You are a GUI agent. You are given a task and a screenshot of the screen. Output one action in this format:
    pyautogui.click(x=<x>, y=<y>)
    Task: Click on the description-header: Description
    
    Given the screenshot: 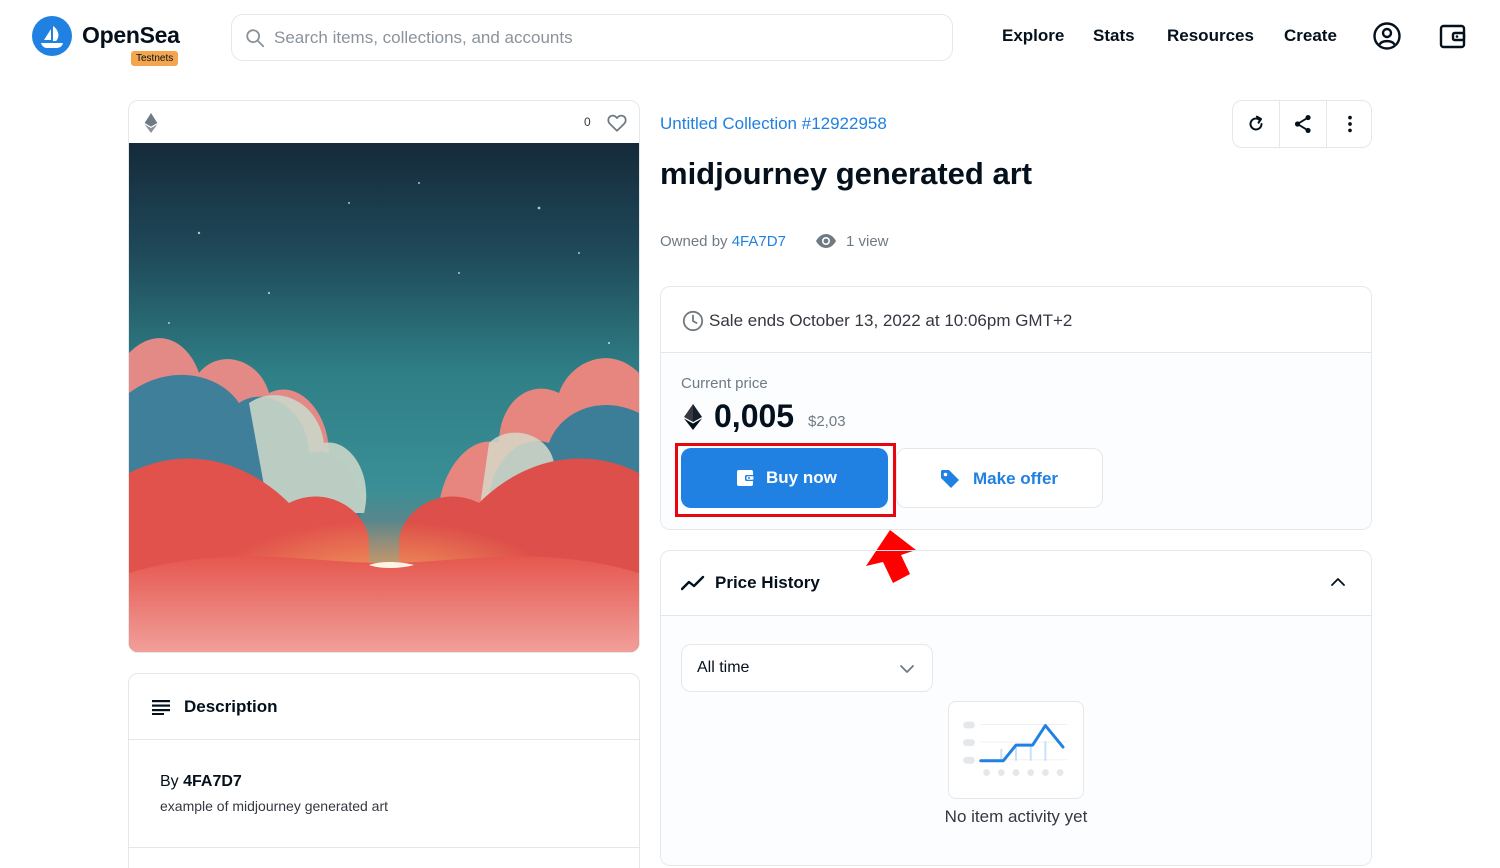 What is the action you would take?
    pyautogui.click(x=384, y=707)
    